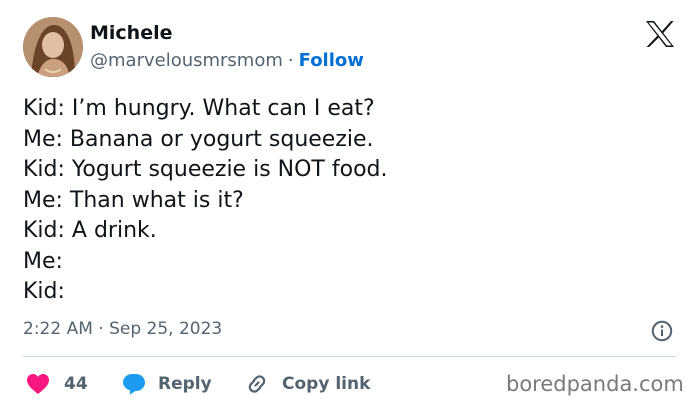 The width and height of the screenshot is (700, 410). What do you see at coordinates (350, 356) in the screenshot?
I see `divider` at bounding box center [350, 356].